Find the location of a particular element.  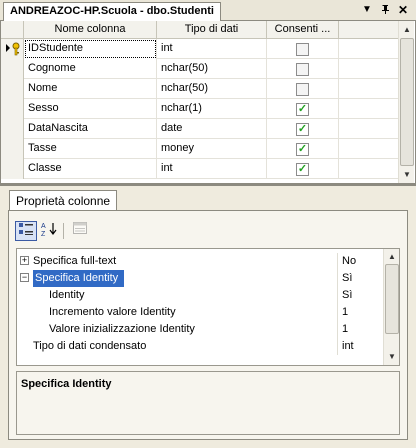

pin-icon is located at coordinates (385, 10).